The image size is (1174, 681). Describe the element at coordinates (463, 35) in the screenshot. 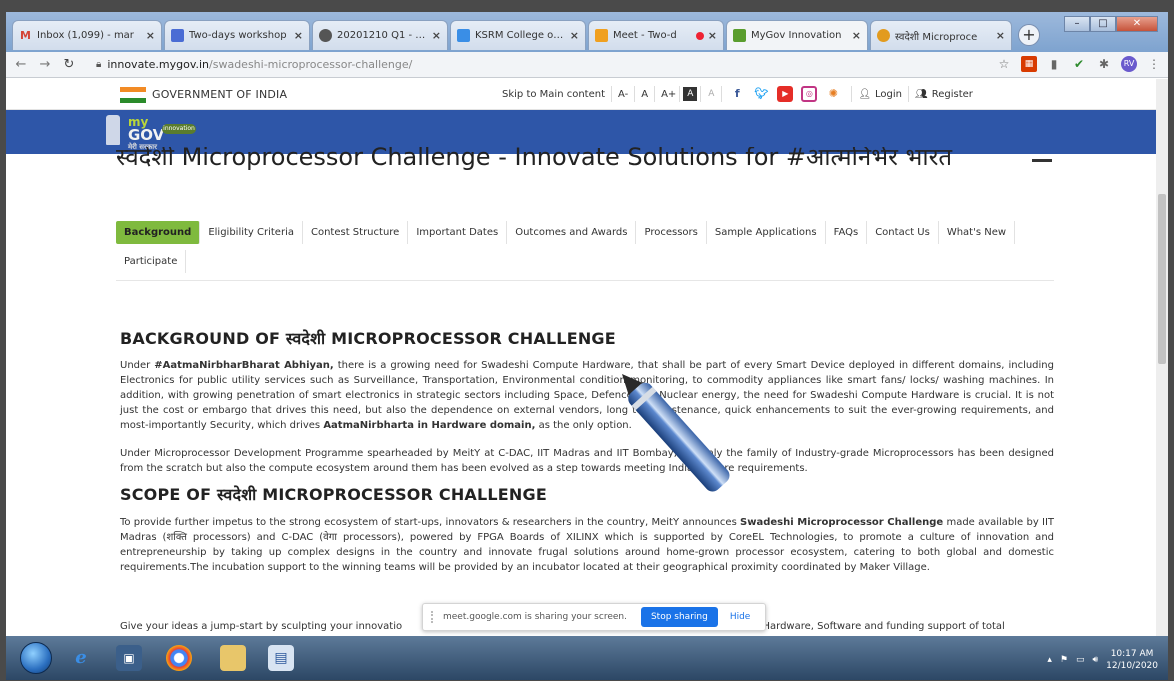

I see `classroom-icon` at that location.